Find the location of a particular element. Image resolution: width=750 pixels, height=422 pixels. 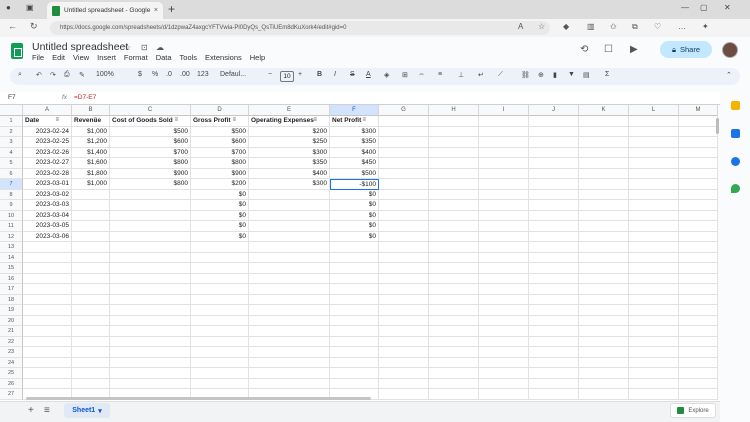

insert-link-icon: ⛓ is located at coordinates (525, 75).